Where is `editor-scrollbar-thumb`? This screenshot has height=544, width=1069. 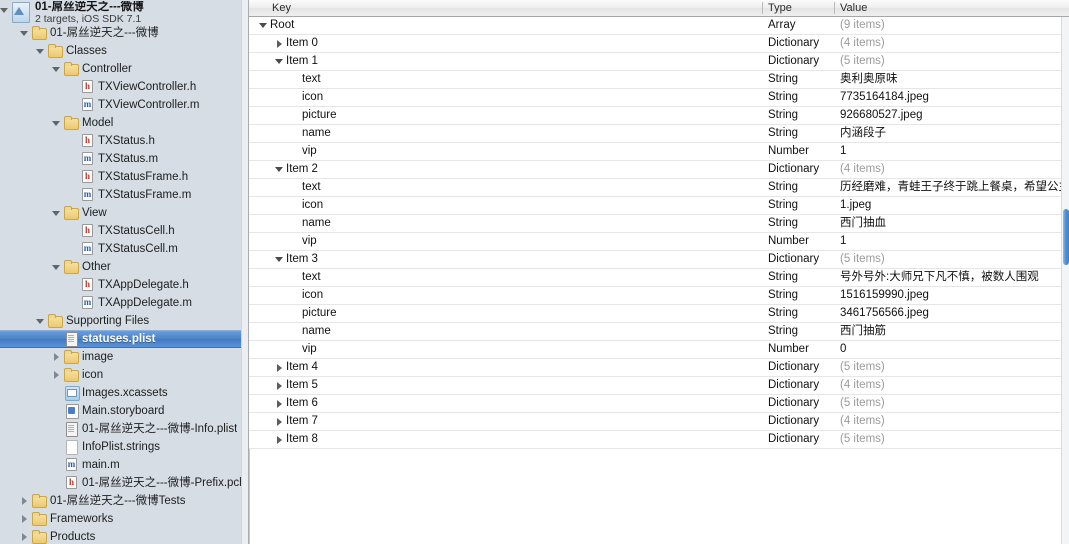
editor-scrollbar-thumb is located at coordinates (1066, 237).